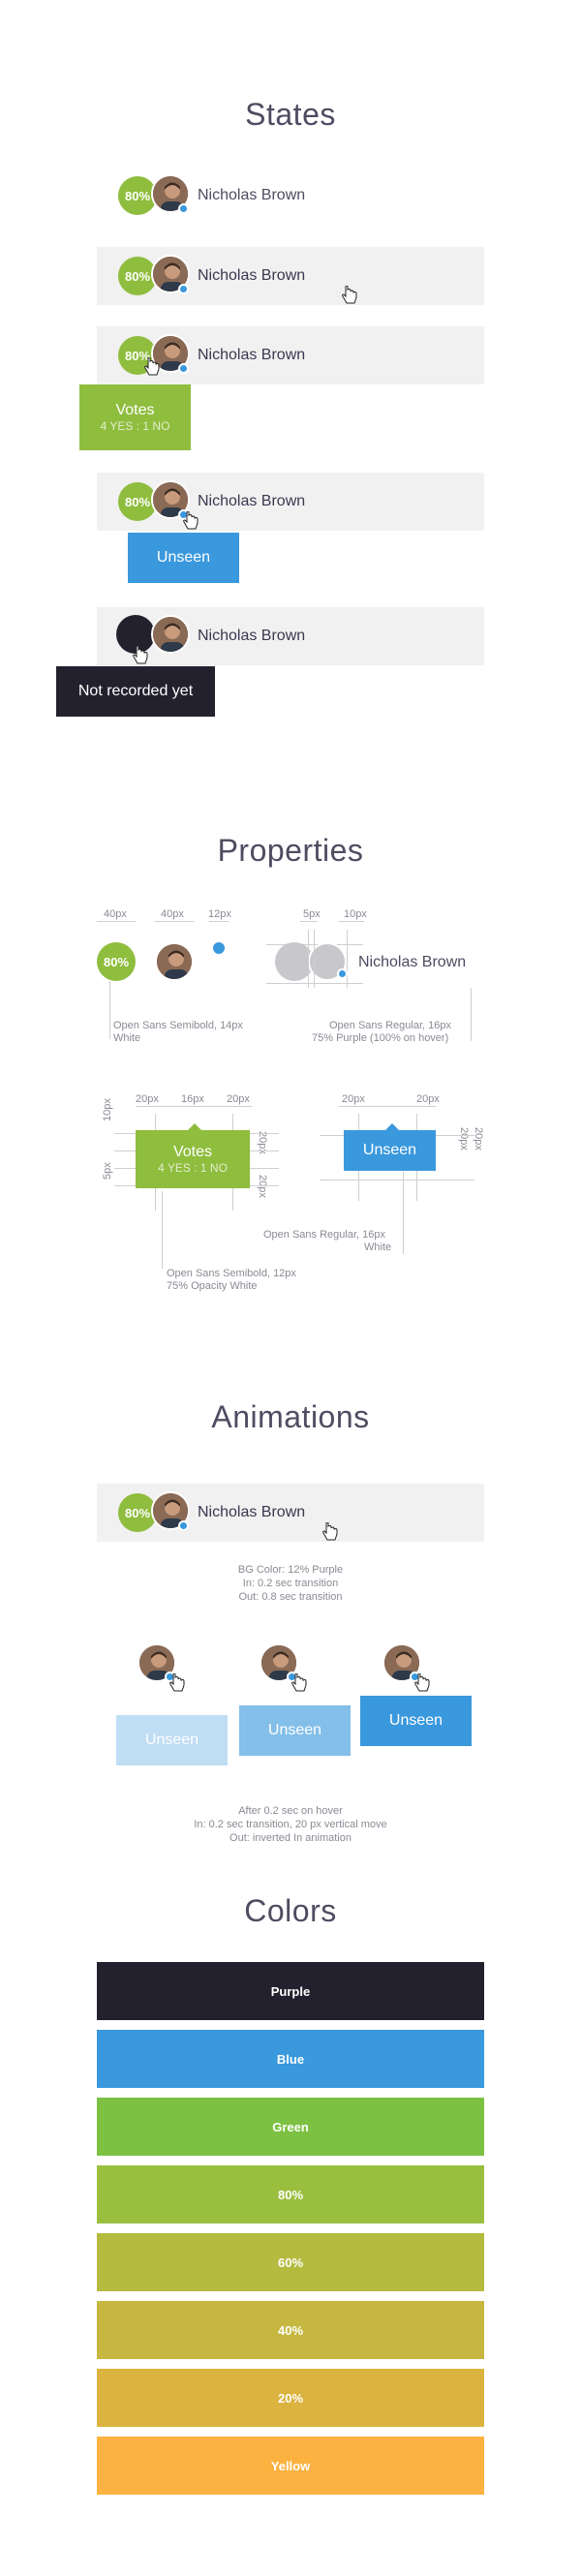 This screenshot has width=581, height=2576. I want to click on color-swatch-yellow: Yellow, so click(290, 2466).